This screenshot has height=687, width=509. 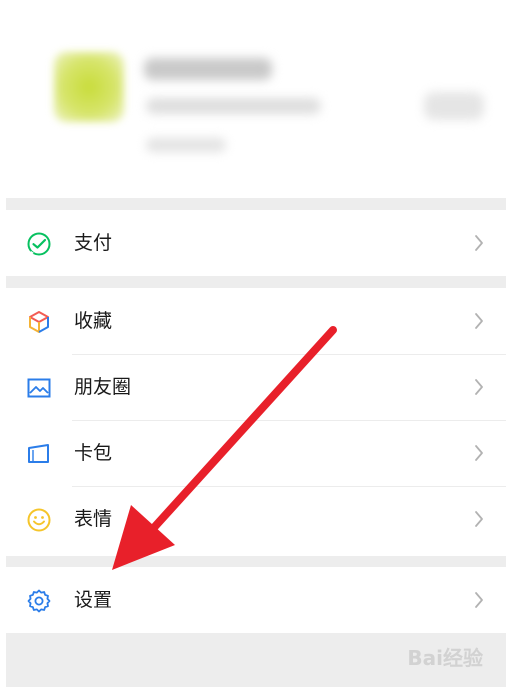 I want to click on menu-item-label: 朋友圈, so click(x=103, y=387).